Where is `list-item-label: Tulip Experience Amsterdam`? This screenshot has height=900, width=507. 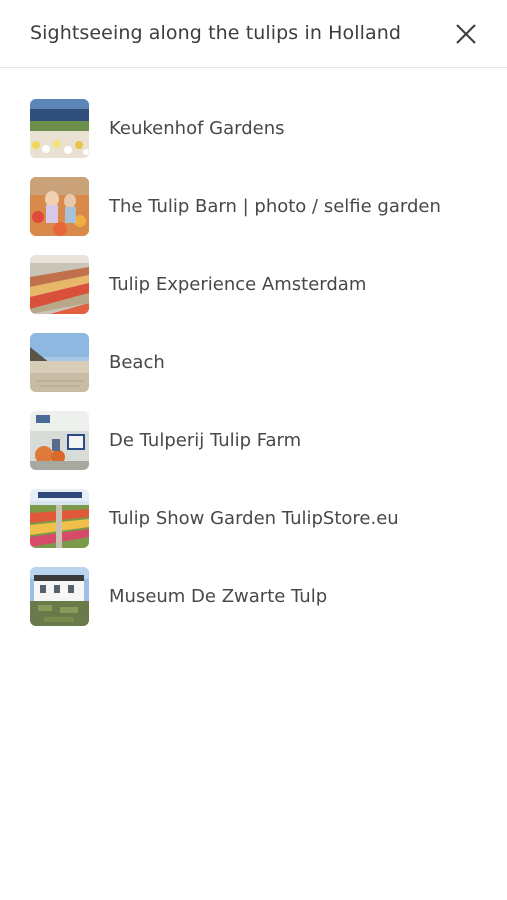 list-item-label: Tulip Experience Amsterdam is located at coordinates (238, 284).